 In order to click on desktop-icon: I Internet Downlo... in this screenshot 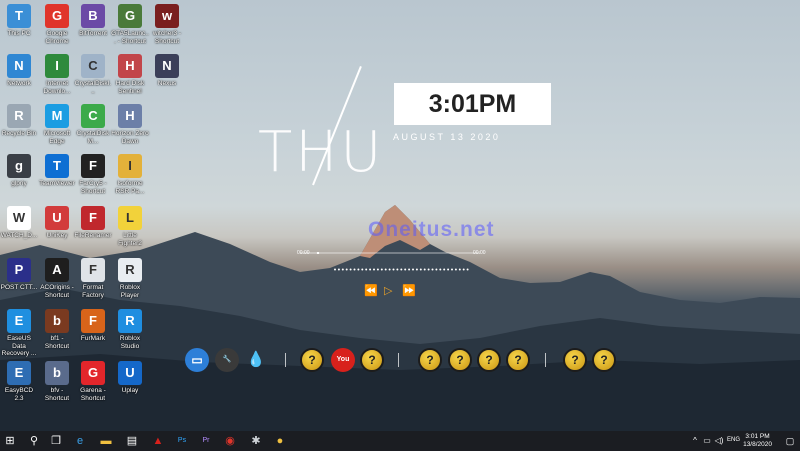, I will do `click(57, 74)`.